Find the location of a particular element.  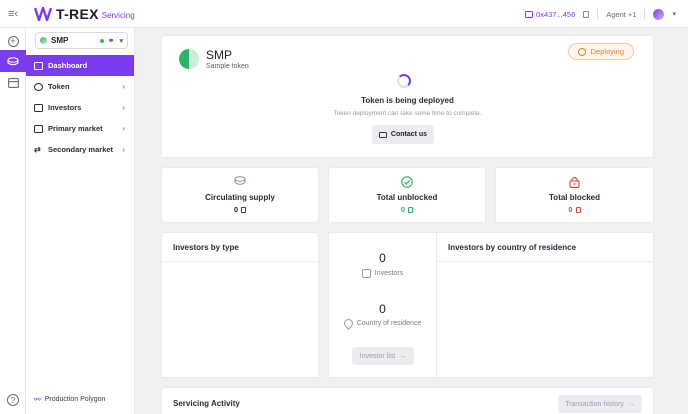

logo: T-REX Servicing is located at coordinates (84, 14).